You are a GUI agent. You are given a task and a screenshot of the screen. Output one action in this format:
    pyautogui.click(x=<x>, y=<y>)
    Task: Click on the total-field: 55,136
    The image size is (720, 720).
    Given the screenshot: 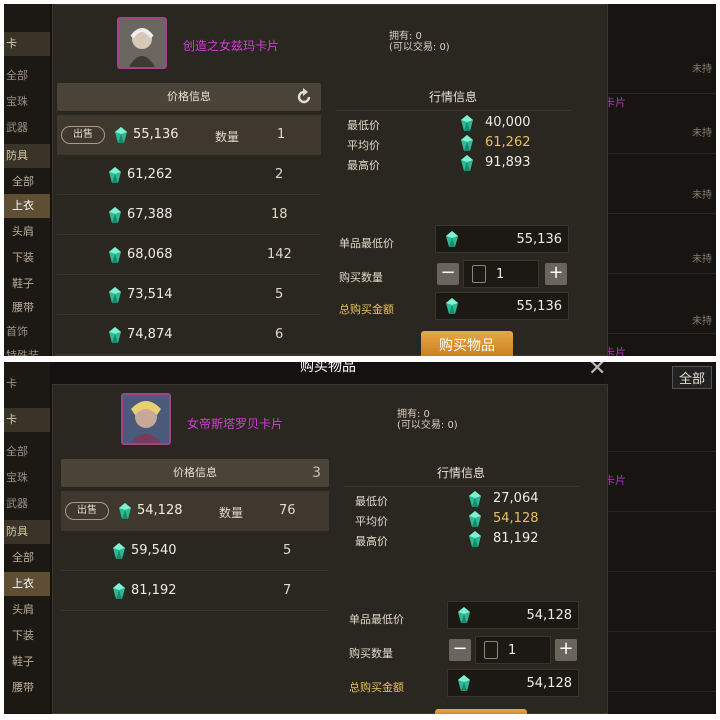 What is the action you would take?
    pyautogui.click(x=502, y=306)
    